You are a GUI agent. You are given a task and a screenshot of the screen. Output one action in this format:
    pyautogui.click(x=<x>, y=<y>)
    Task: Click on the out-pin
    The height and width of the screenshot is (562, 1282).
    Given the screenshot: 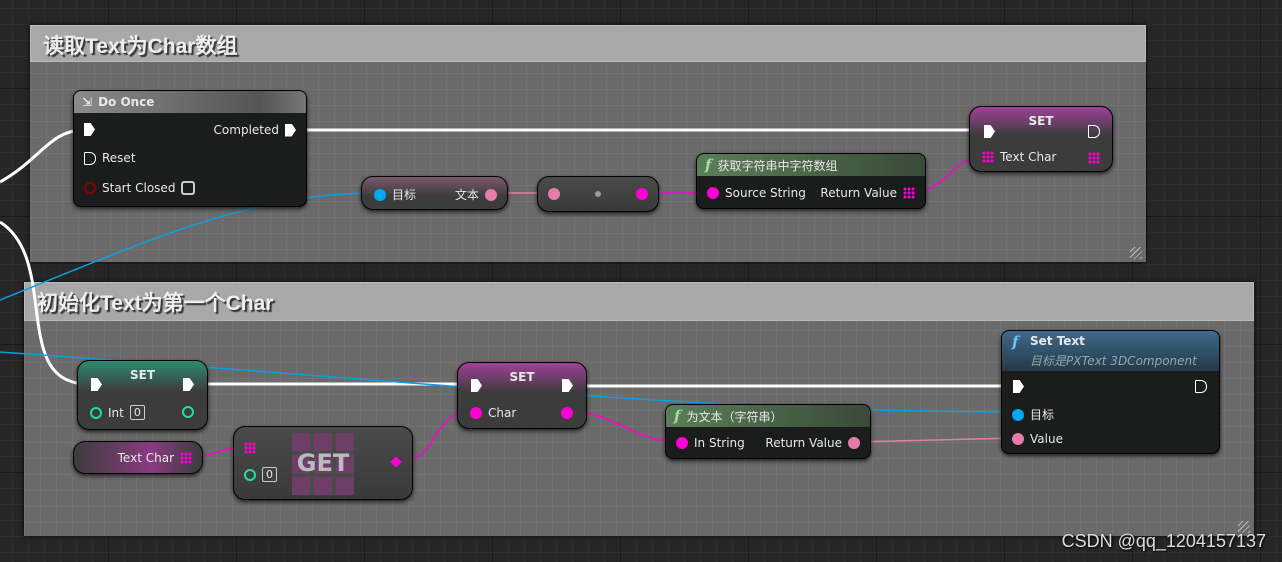 What is the action you would take?
    pyautogui.click(x=396, y=462)
    